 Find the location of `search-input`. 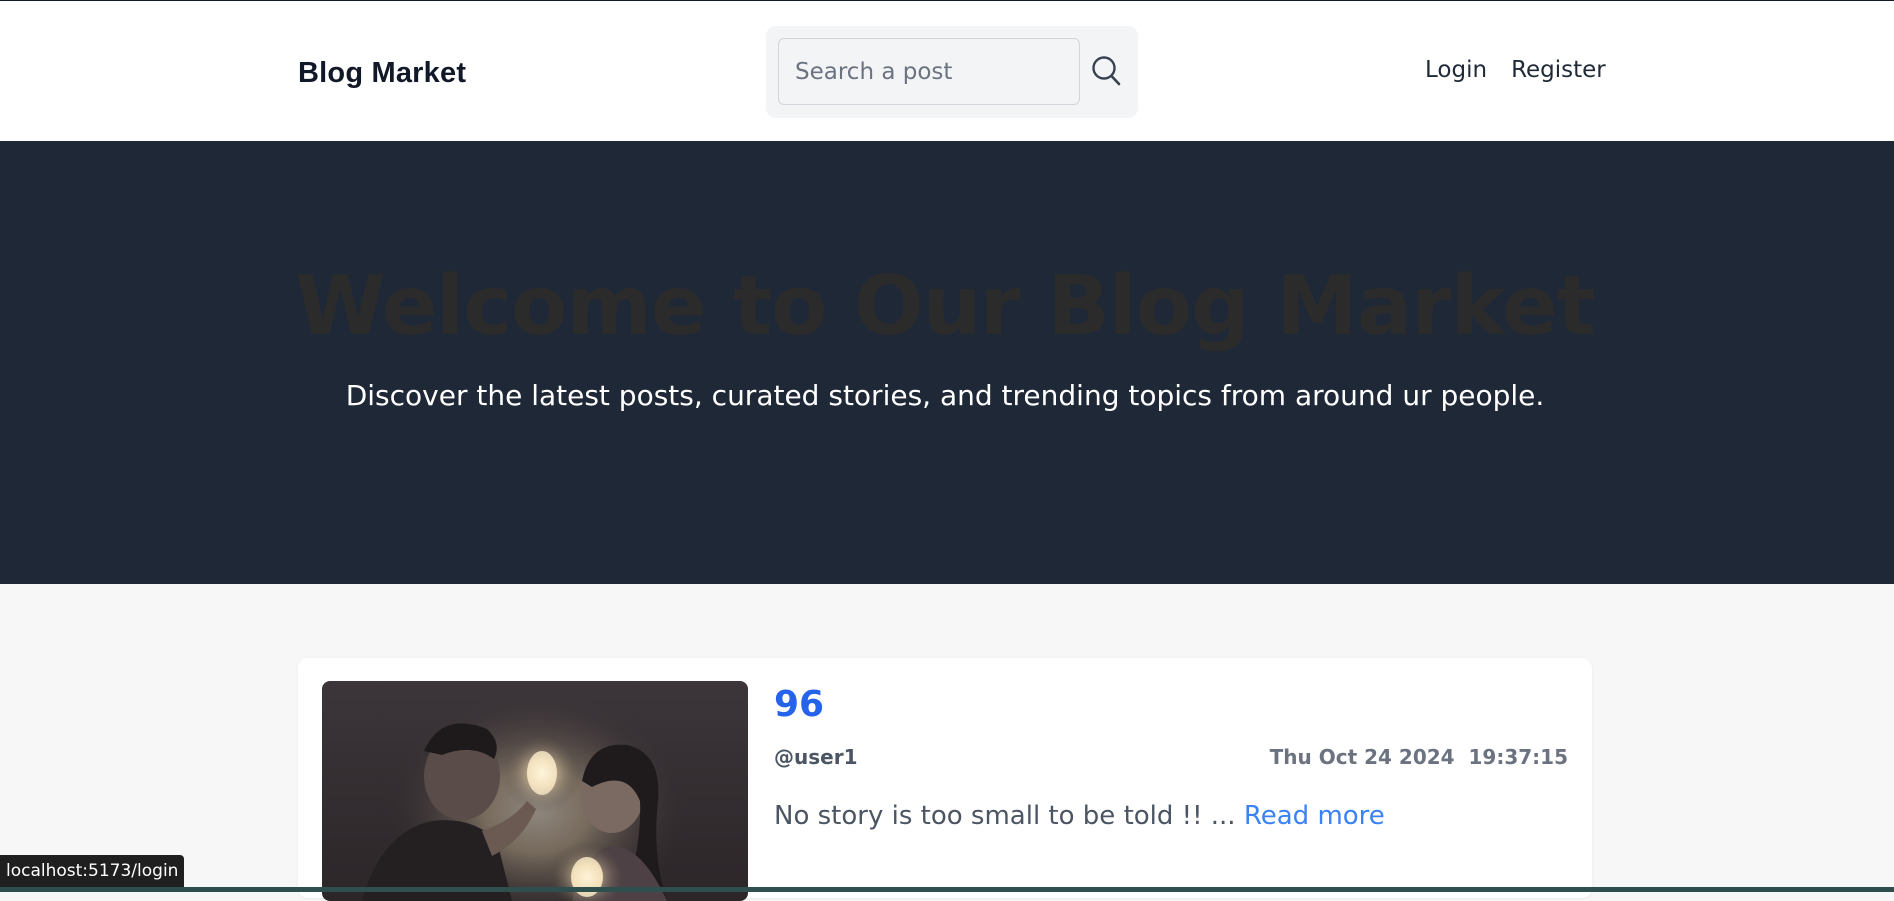

search-input is located at coordinates (929, 71).